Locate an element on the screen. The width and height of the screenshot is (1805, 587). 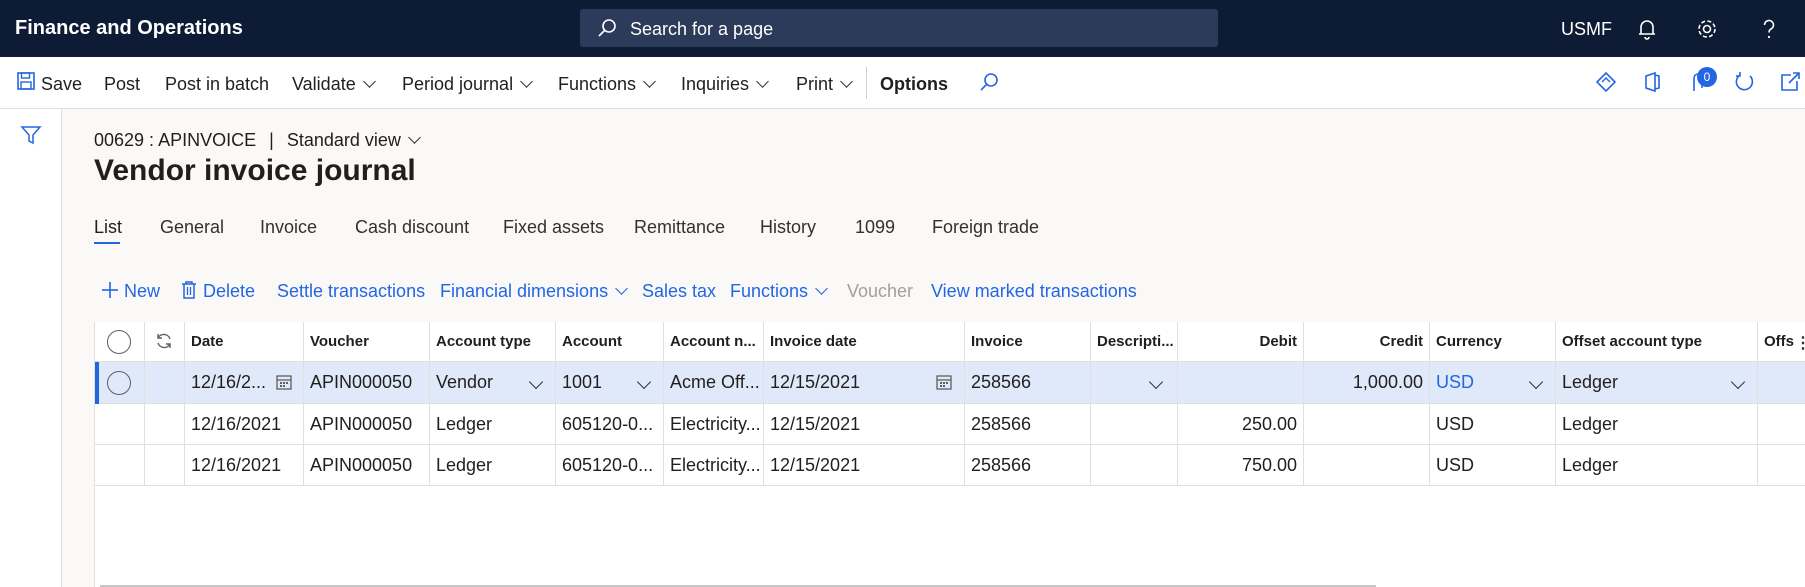
settle-transactions-button: Settle transactions is located at coordinates (351, 291).